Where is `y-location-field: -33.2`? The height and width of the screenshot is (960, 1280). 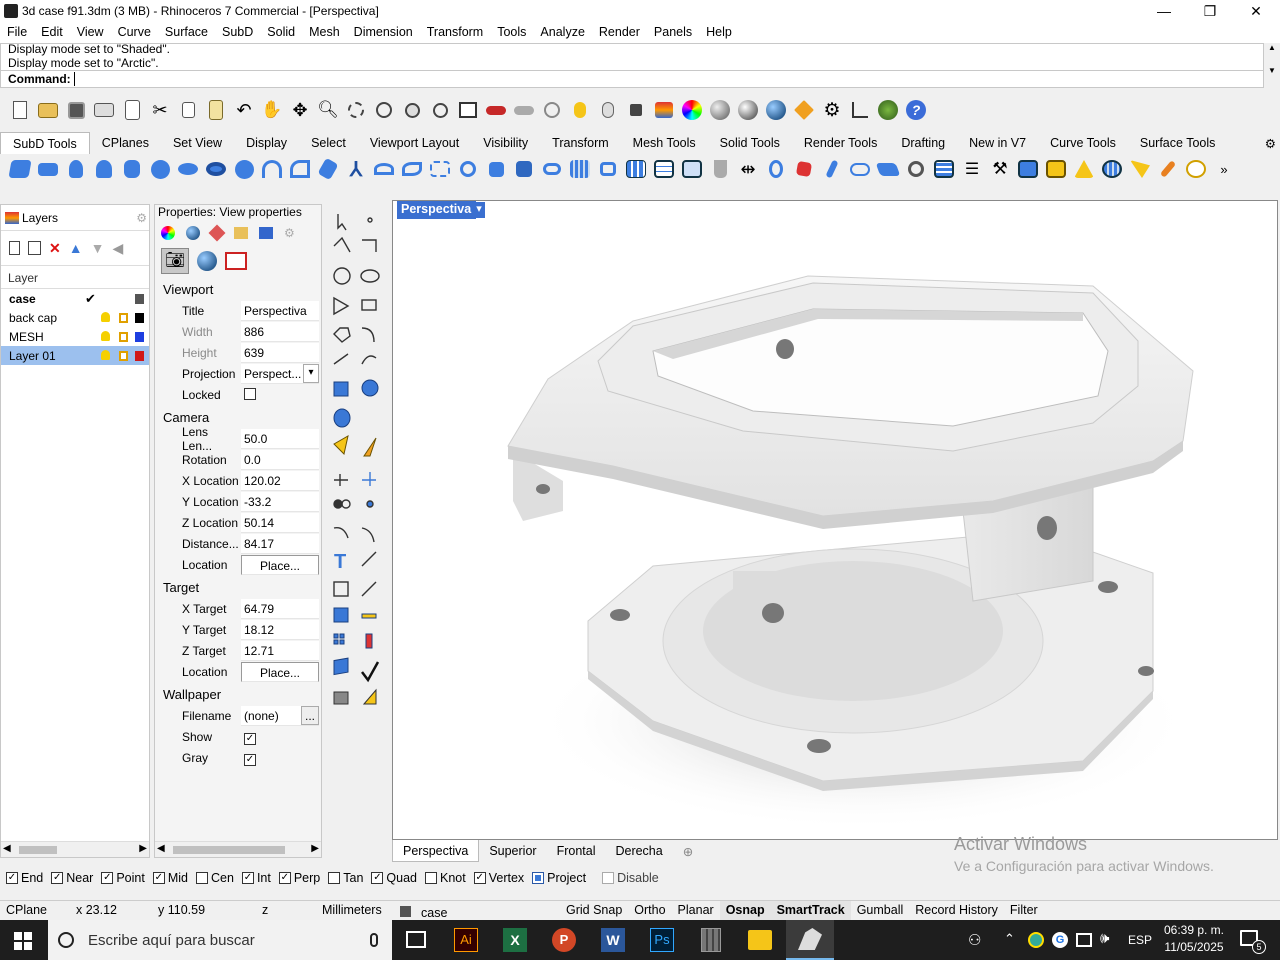
y-location-field: -33.2 is located at coordinates (280, 501).